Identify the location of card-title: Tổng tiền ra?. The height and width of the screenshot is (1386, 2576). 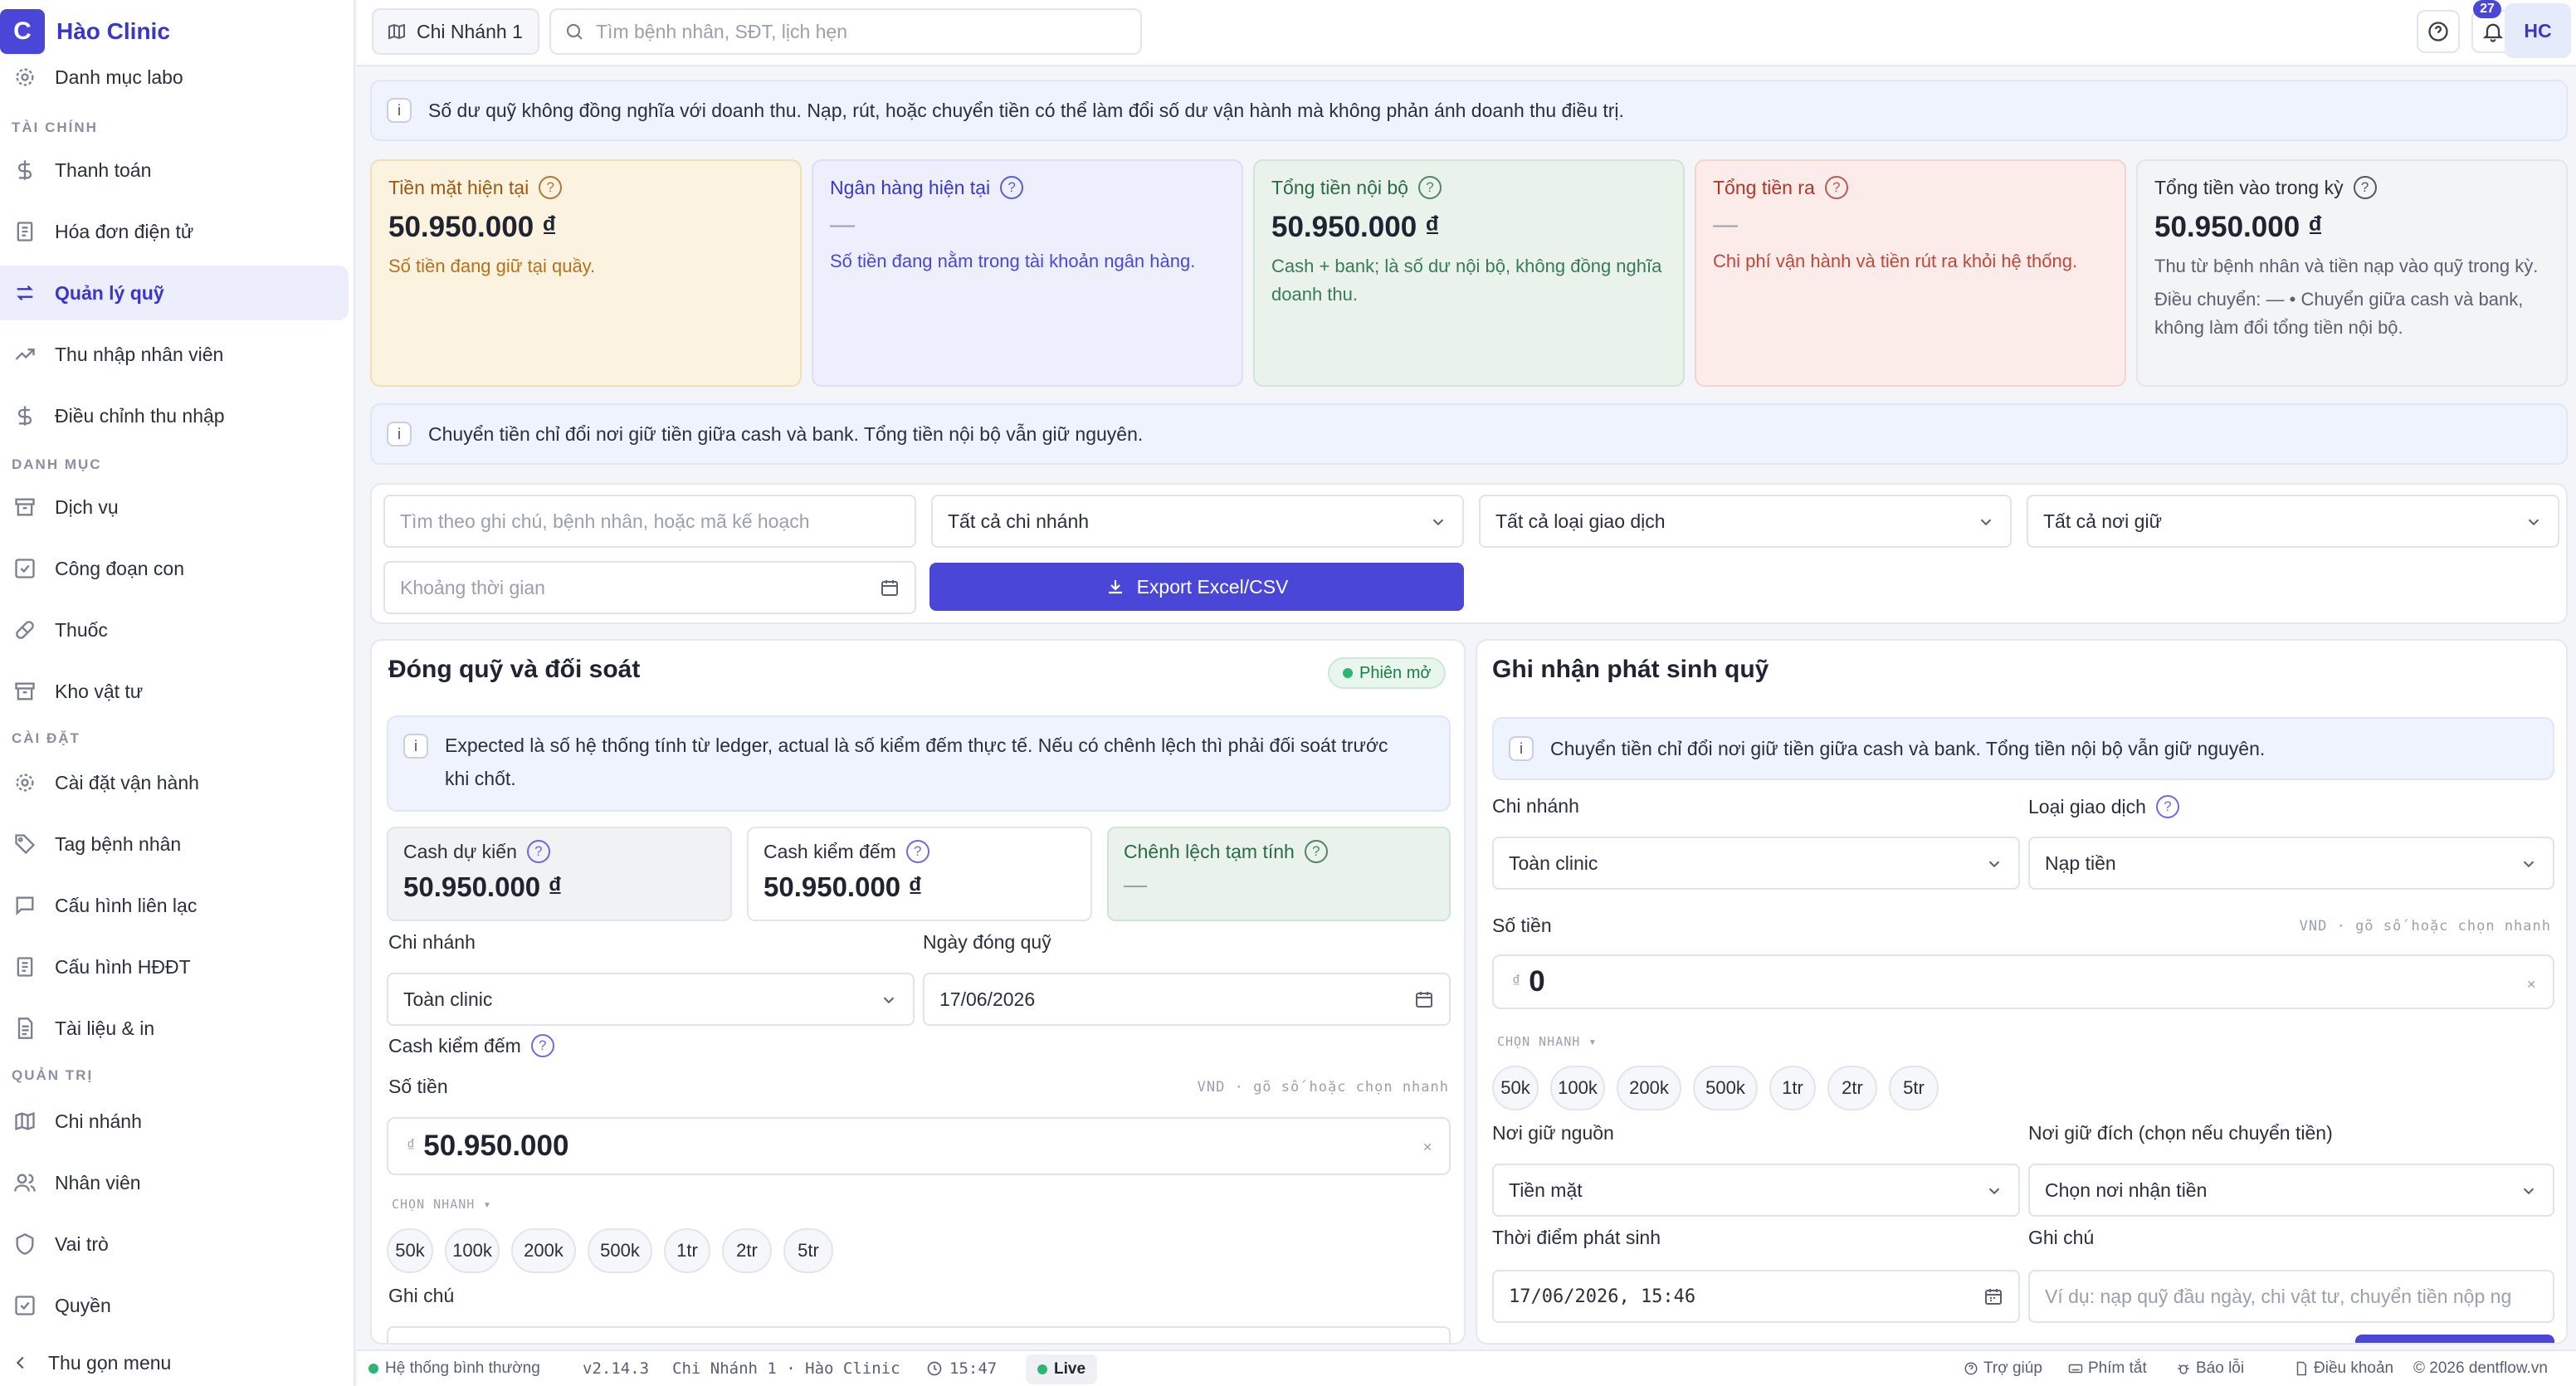
(1911, 187).